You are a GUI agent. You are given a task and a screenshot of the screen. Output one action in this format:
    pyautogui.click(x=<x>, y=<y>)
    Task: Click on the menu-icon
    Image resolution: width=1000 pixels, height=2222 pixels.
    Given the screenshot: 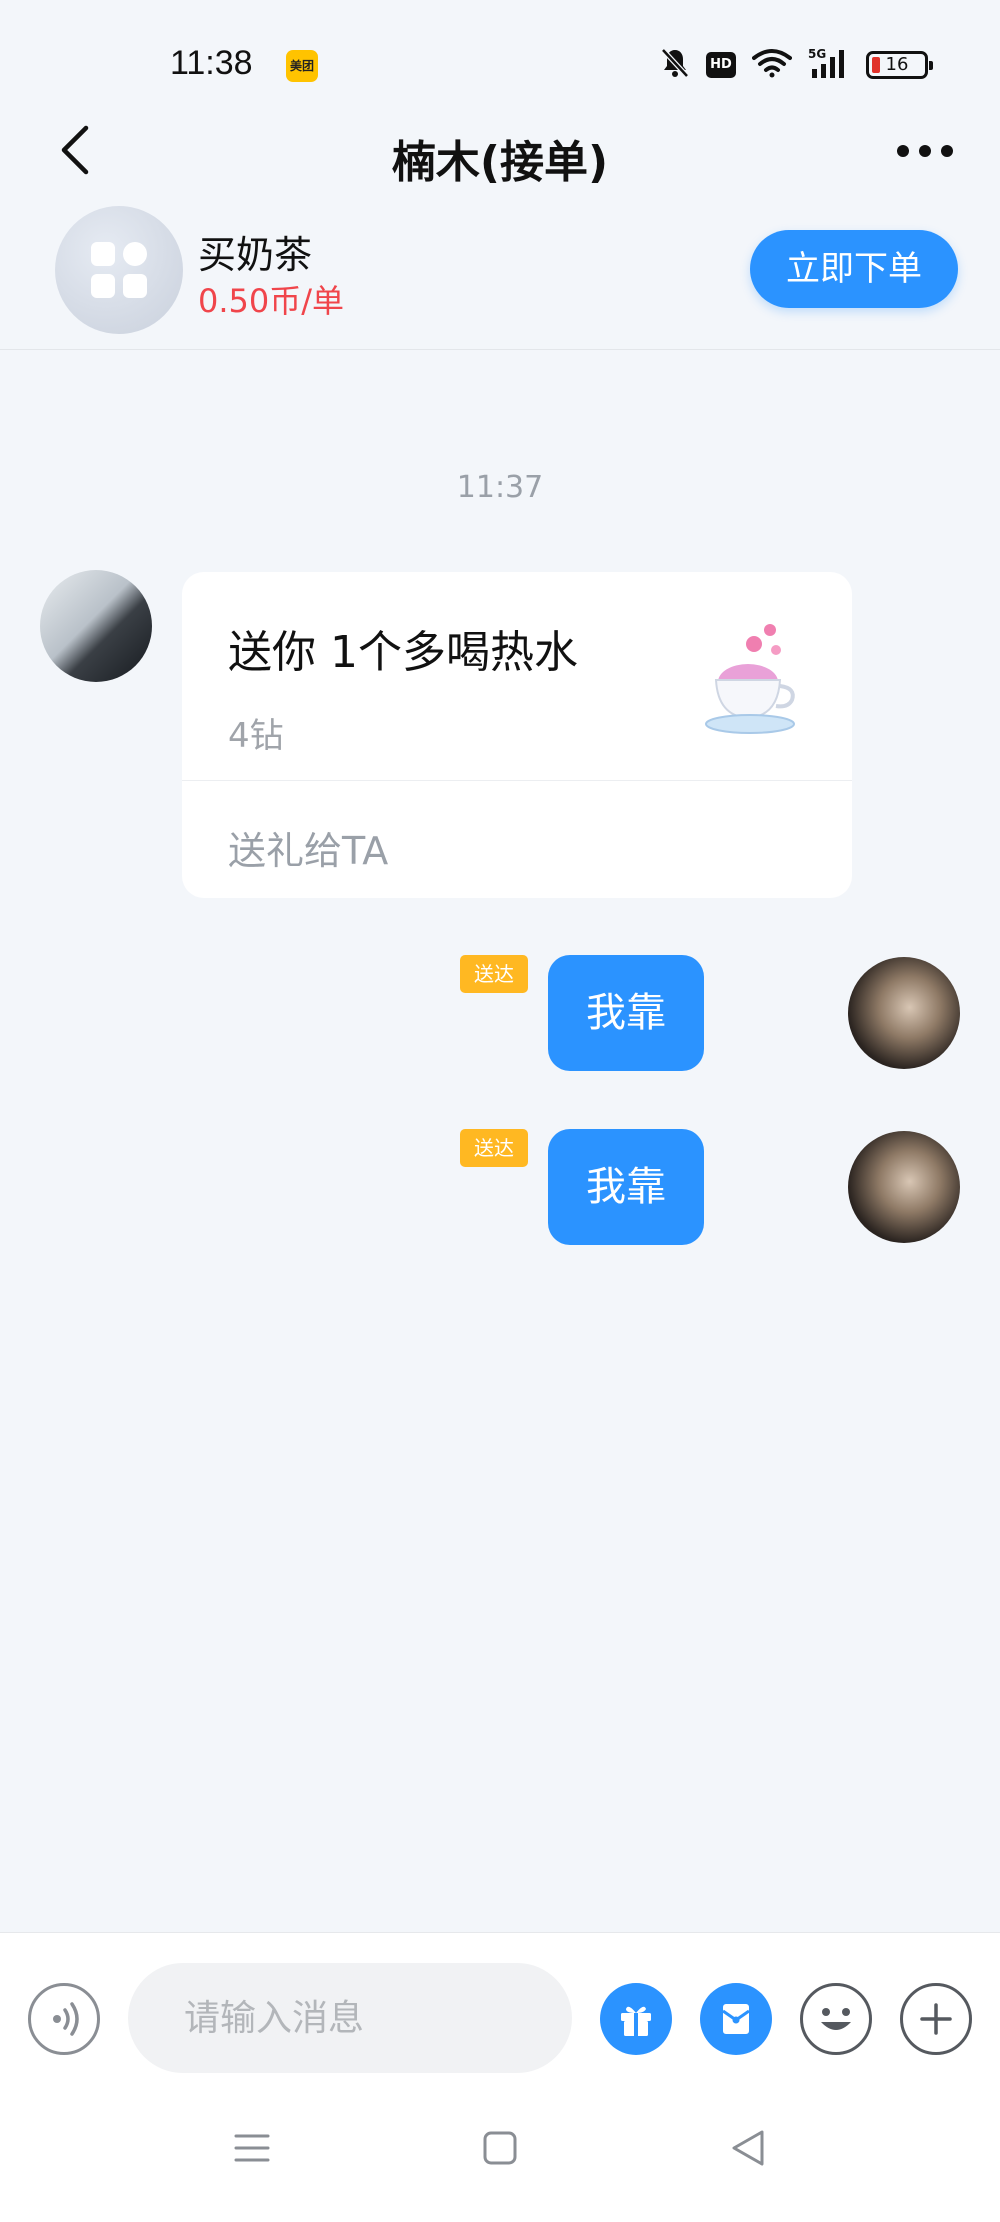 What is the action you would take?
    pyautogui.click(x=252, y=2148)
    